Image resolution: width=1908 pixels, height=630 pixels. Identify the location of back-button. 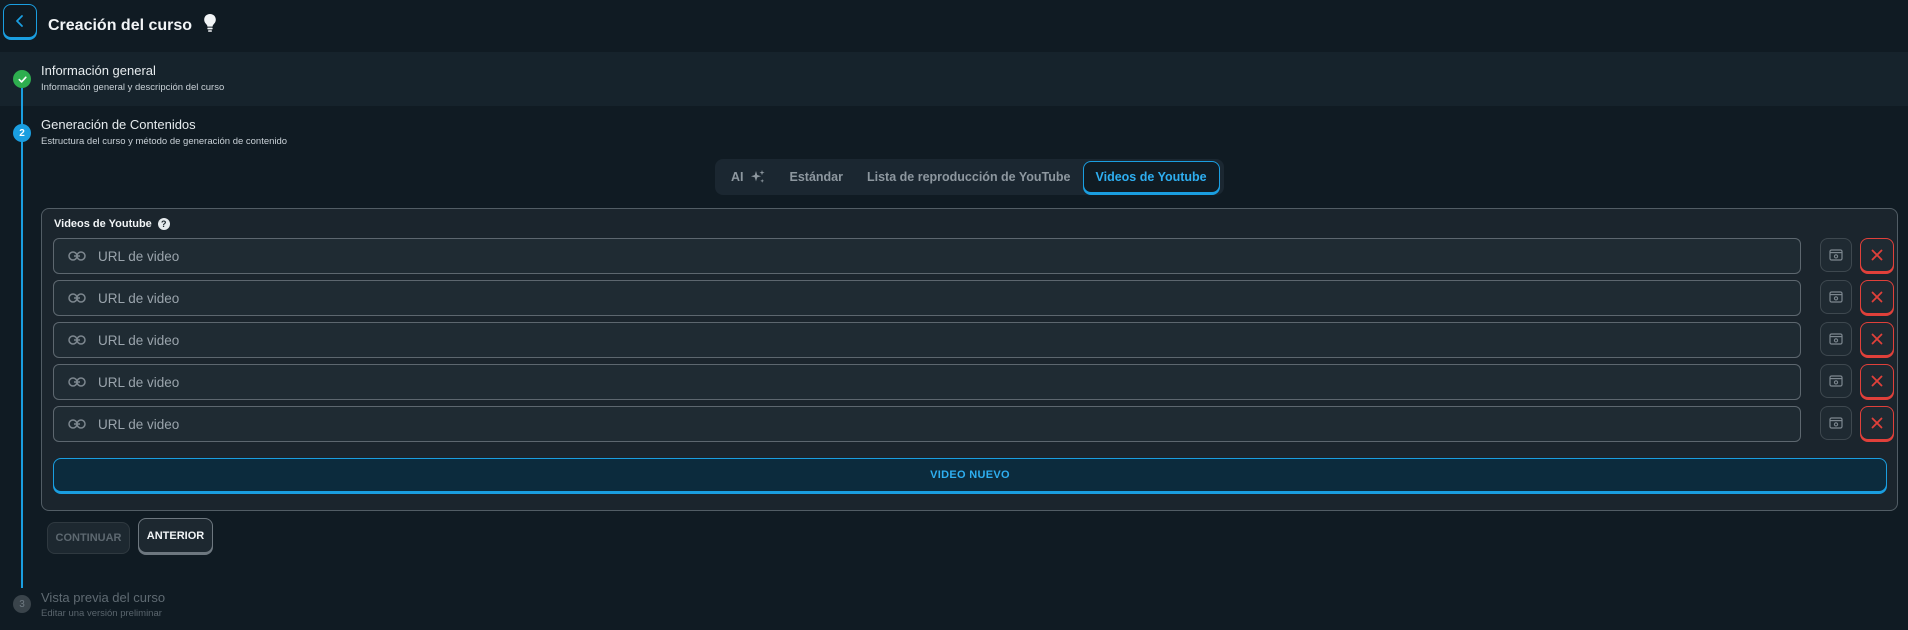
(20, 21).